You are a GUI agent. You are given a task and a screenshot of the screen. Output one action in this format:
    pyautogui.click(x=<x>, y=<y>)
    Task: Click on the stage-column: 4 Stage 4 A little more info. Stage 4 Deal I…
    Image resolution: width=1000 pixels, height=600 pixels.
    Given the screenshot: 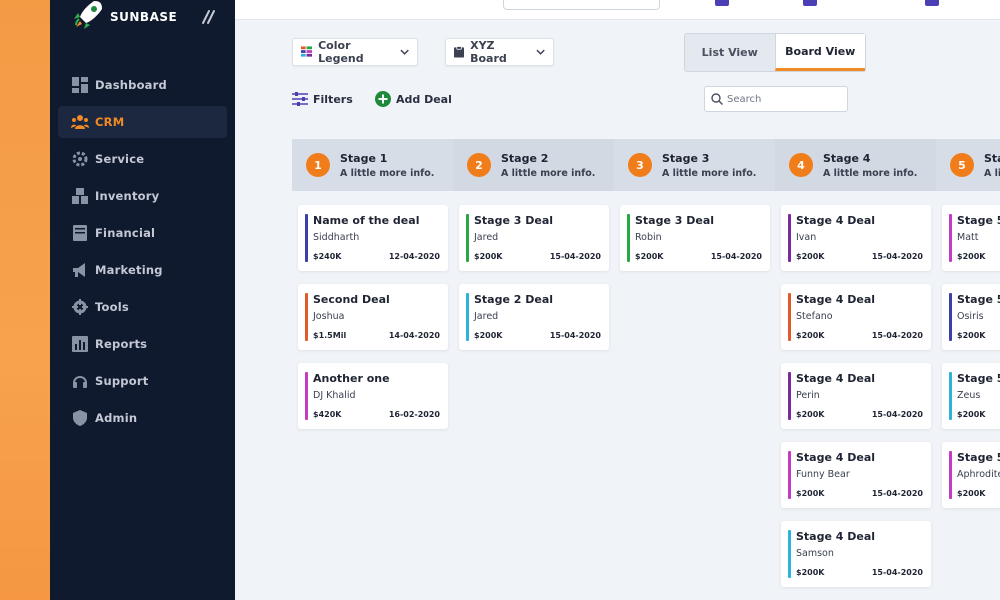 What is the action you would take?
    pyautogui.click(x=855, y=369)
    